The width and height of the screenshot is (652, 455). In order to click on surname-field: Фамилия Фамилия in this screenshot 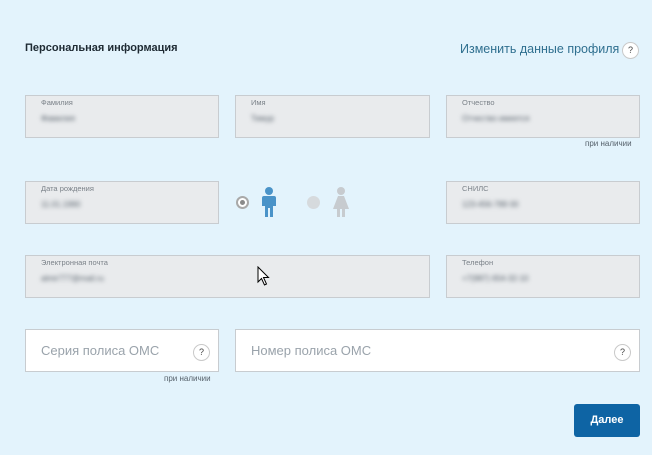, I will do `click(122, 116)`.